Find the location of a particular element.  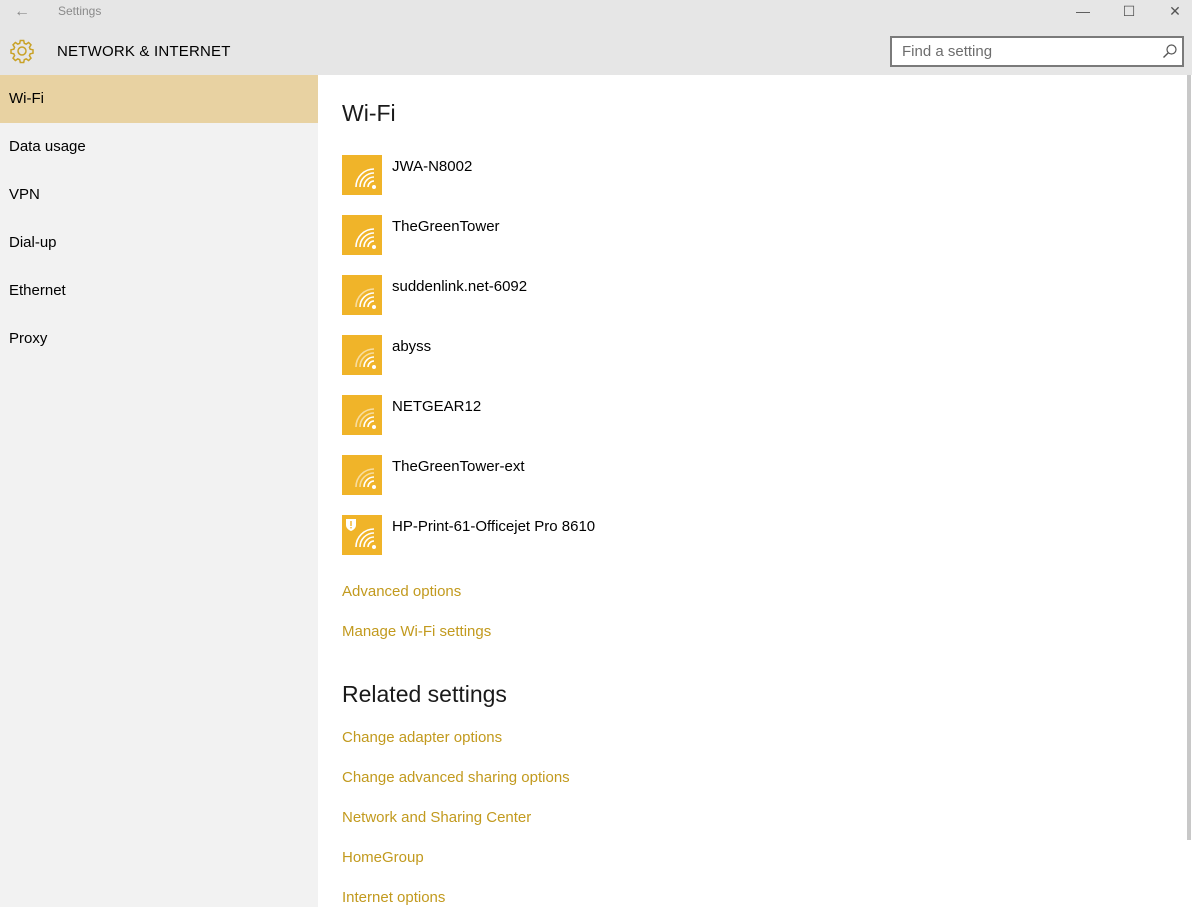

change-advanced-sharing-link: Change advanced sharing options is located at coordinates (456, 777).